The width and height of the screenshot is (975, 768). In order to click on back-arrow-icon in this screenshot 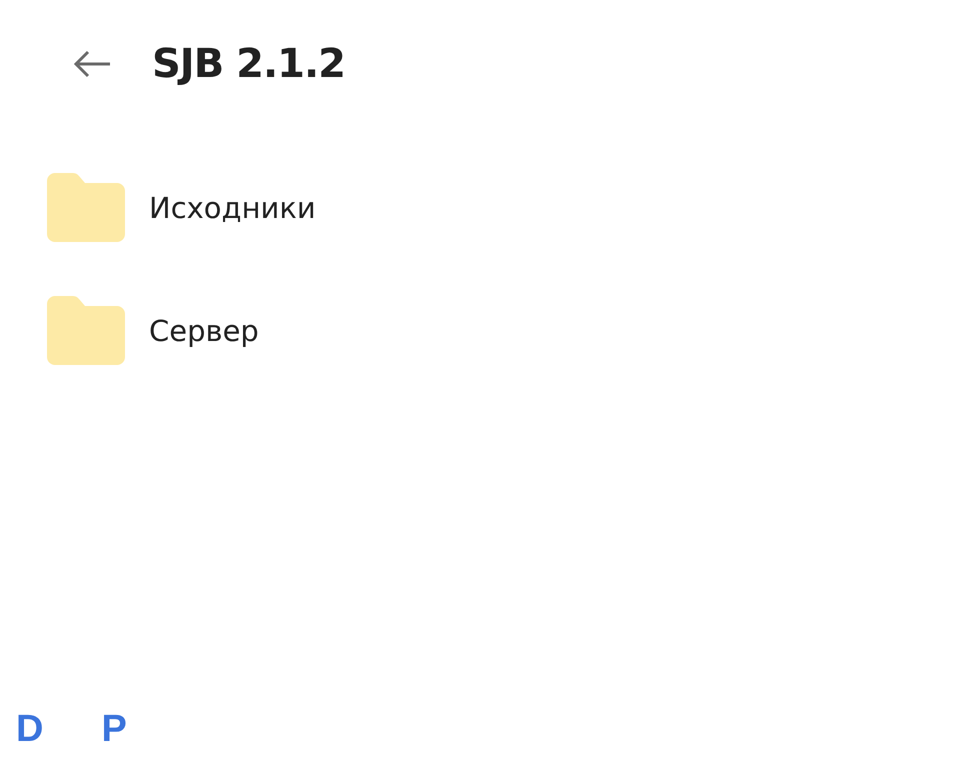, I will do `click(92, 64)`.